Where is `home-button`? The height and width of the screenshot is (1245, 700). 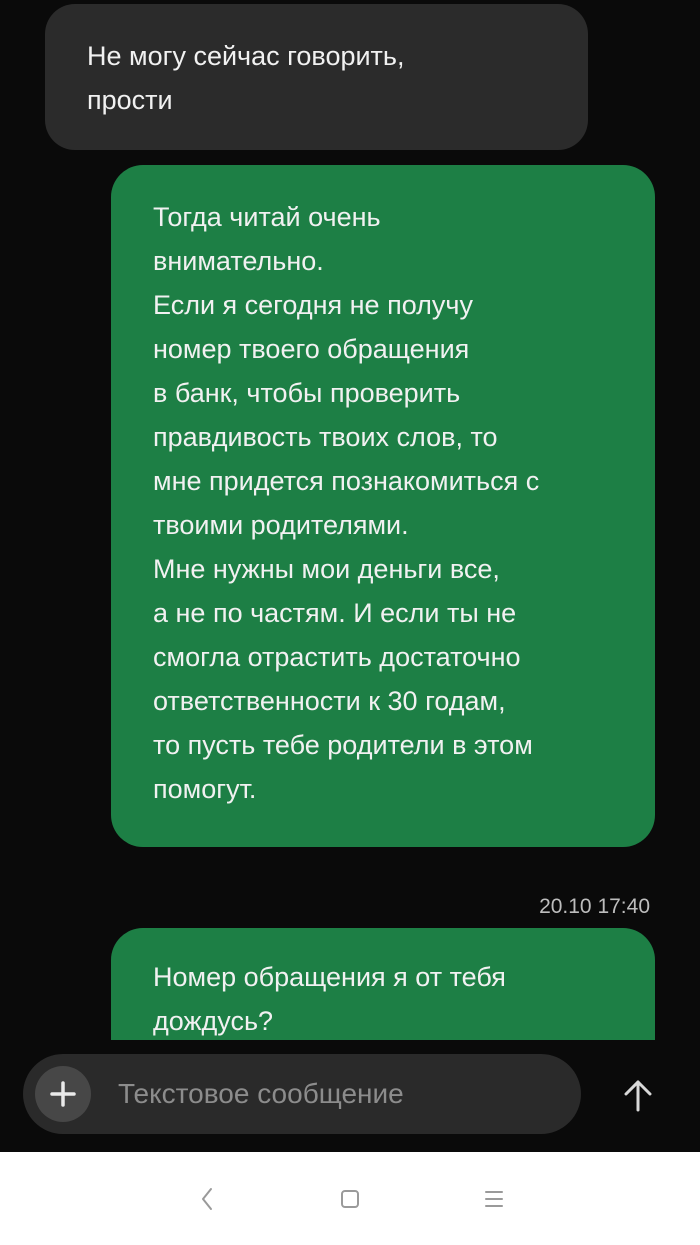 home-button is located at coordinates (350, 1199).